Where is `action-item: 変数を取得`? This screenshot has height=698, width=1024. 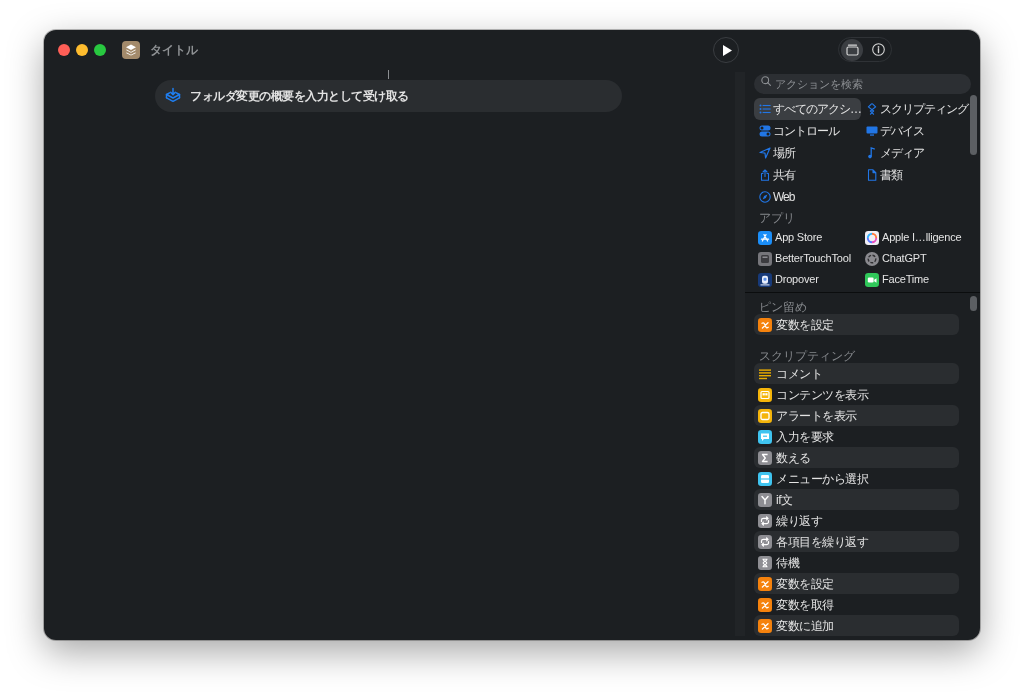
action-item: 変数を取得 is located at coordinates (856, 604).